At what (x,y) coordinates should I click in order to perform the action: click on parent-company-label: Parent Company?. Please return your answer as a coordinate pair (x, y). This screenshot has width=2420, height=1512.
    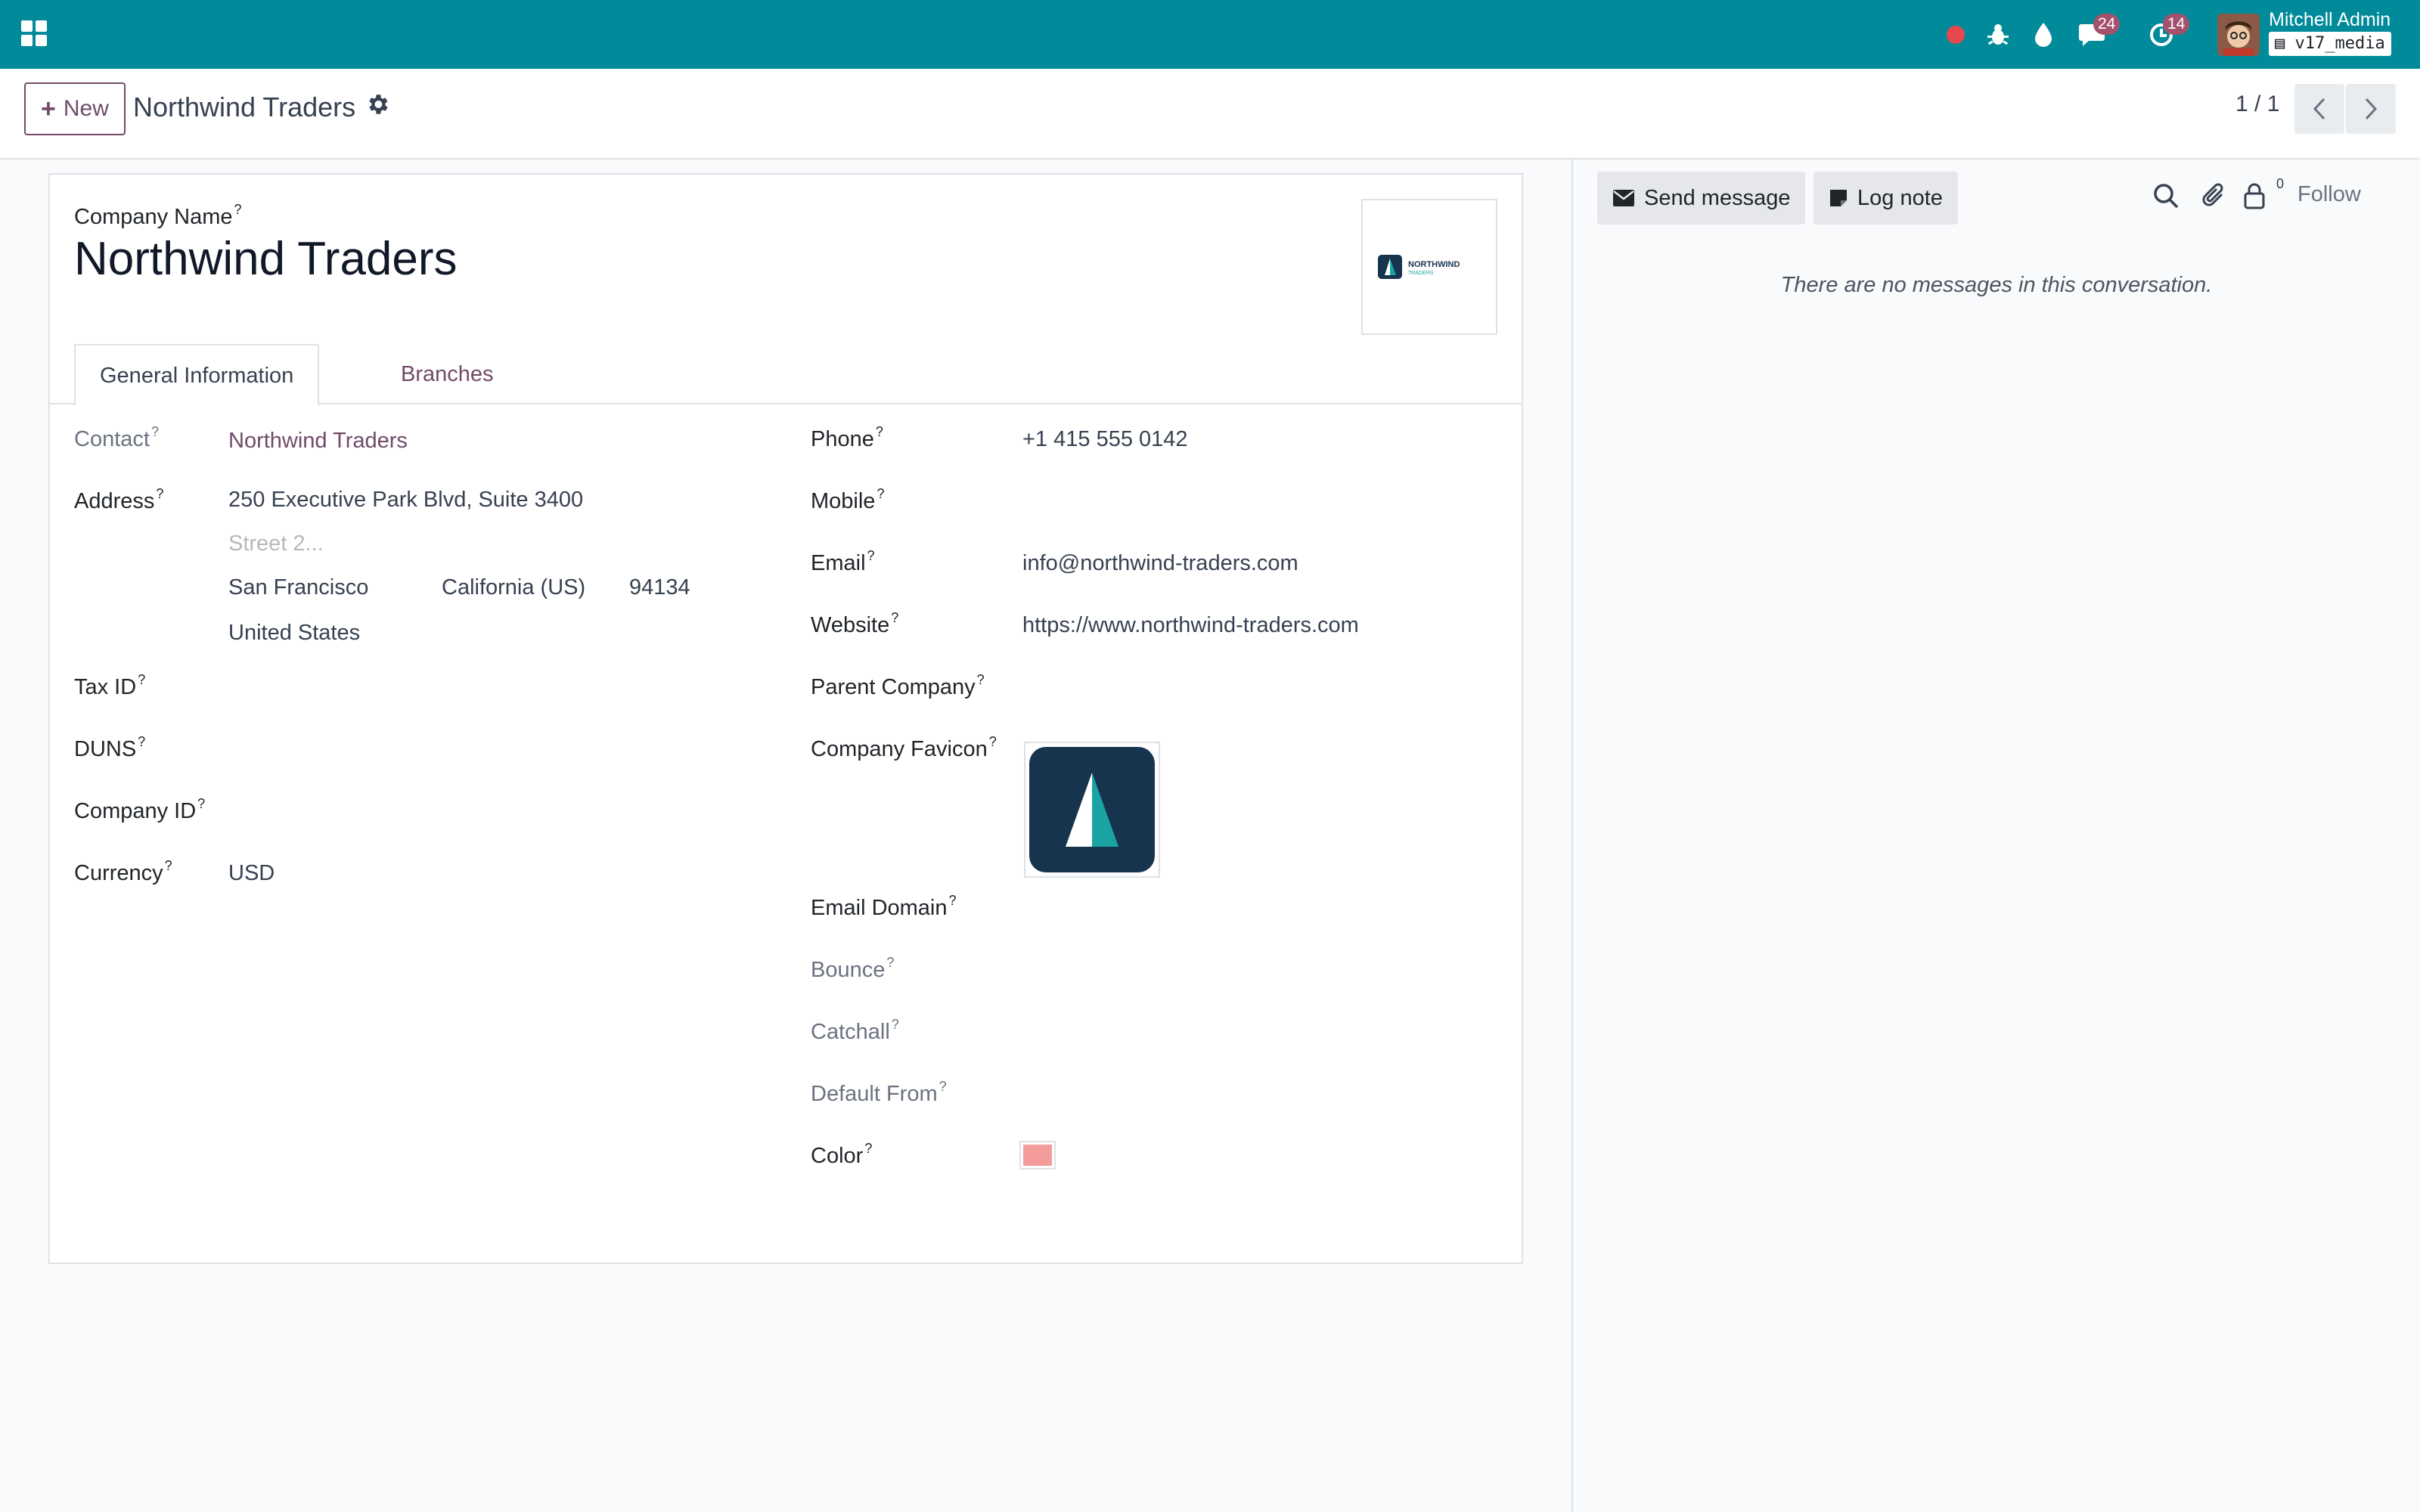
    Looking at the image, I should click on (898, 685).